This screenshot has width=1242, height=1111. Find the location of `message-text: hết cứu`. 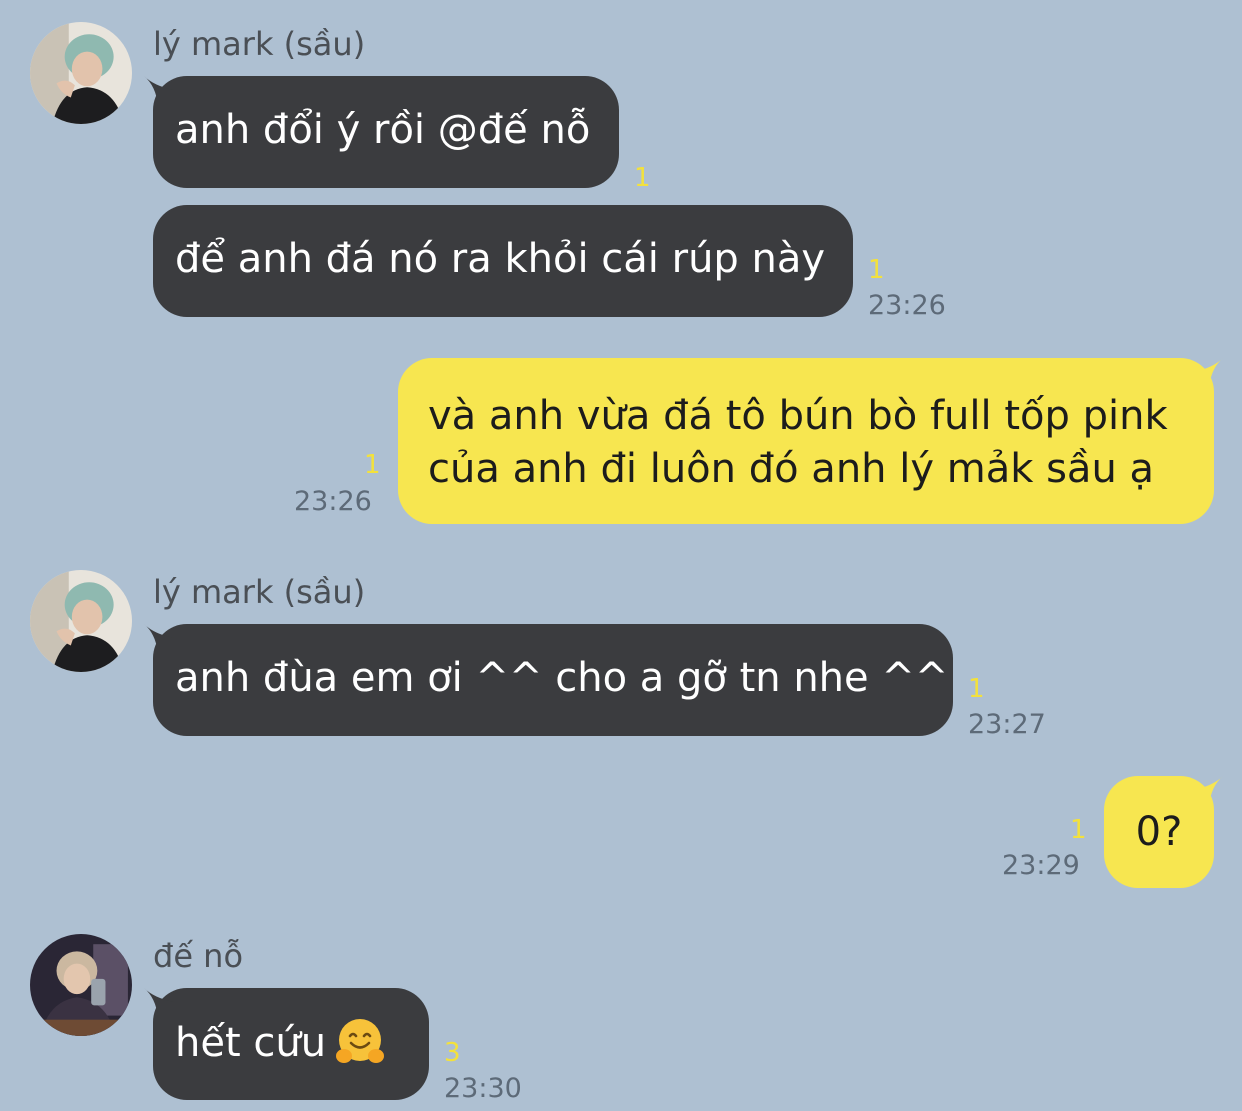

message-text: hết cứu is located at coordinates (251, 1043).